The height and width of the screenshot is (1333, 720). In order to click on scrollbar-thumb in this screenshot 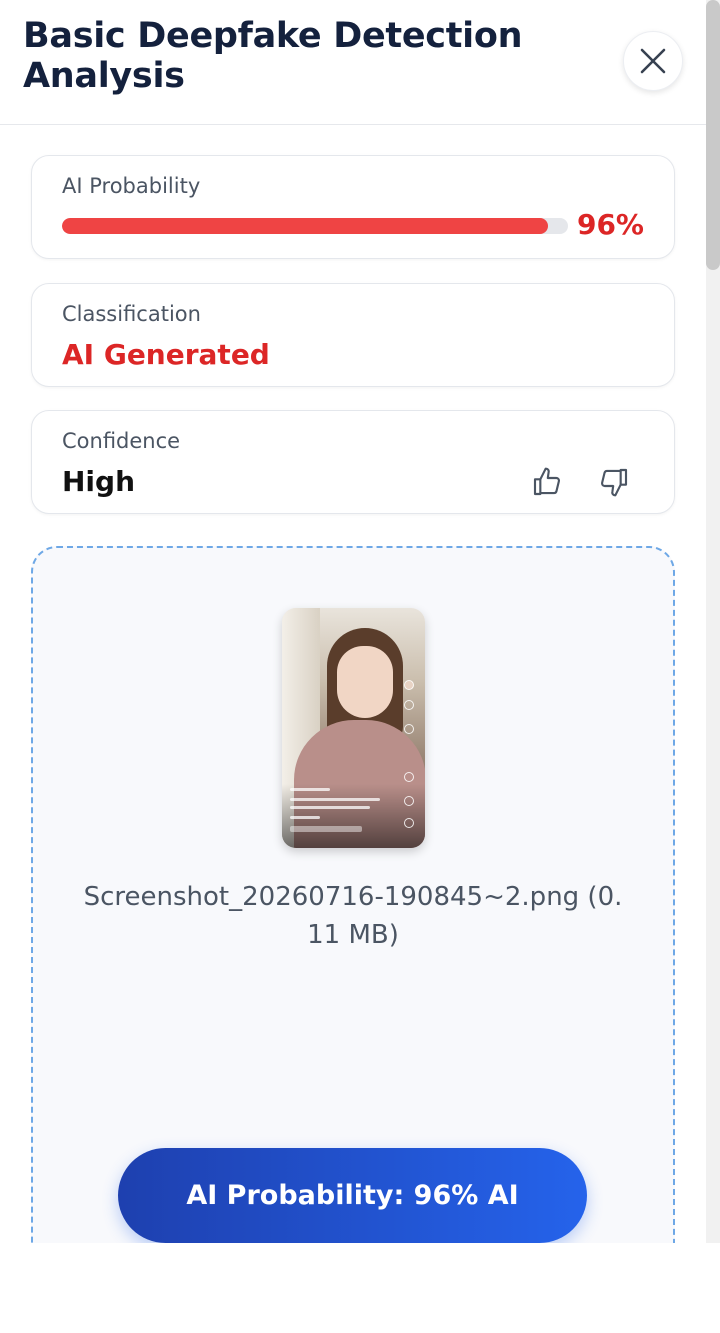, I will do `click(713, 135)`.